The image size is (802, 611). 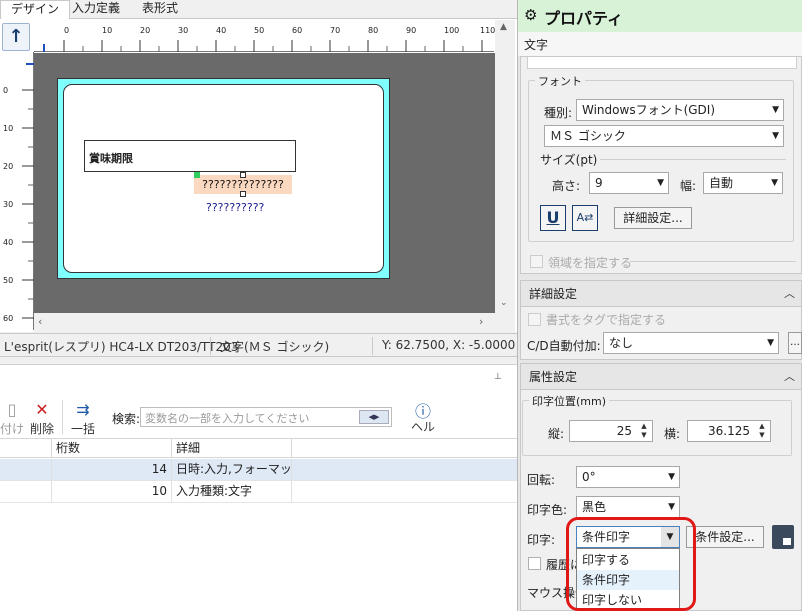 What do you see at coordinates (553, 294) in the screenshot?
I see `details-section-title: 詳細設定` at bounding box center [553, 294].